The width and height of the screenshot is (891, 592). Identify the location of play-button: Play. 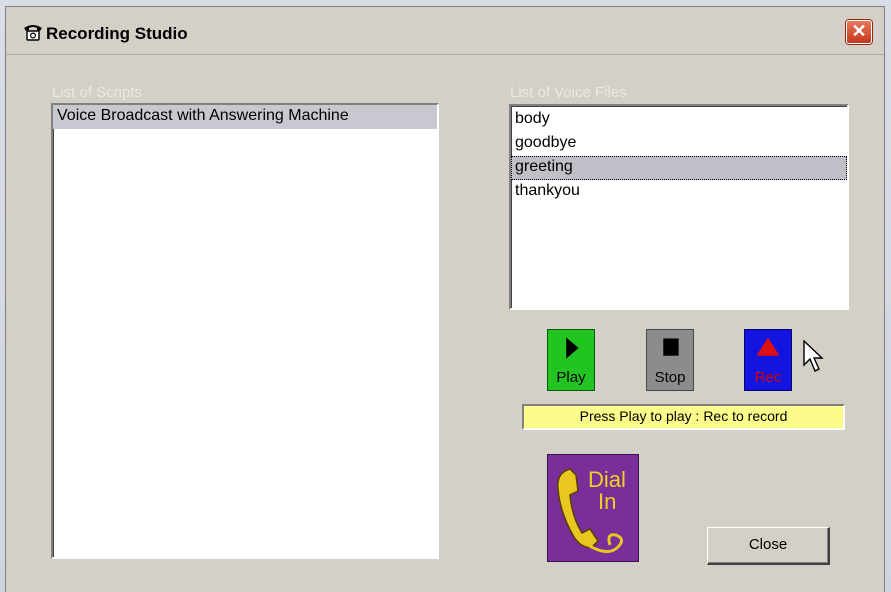
(571, 360).